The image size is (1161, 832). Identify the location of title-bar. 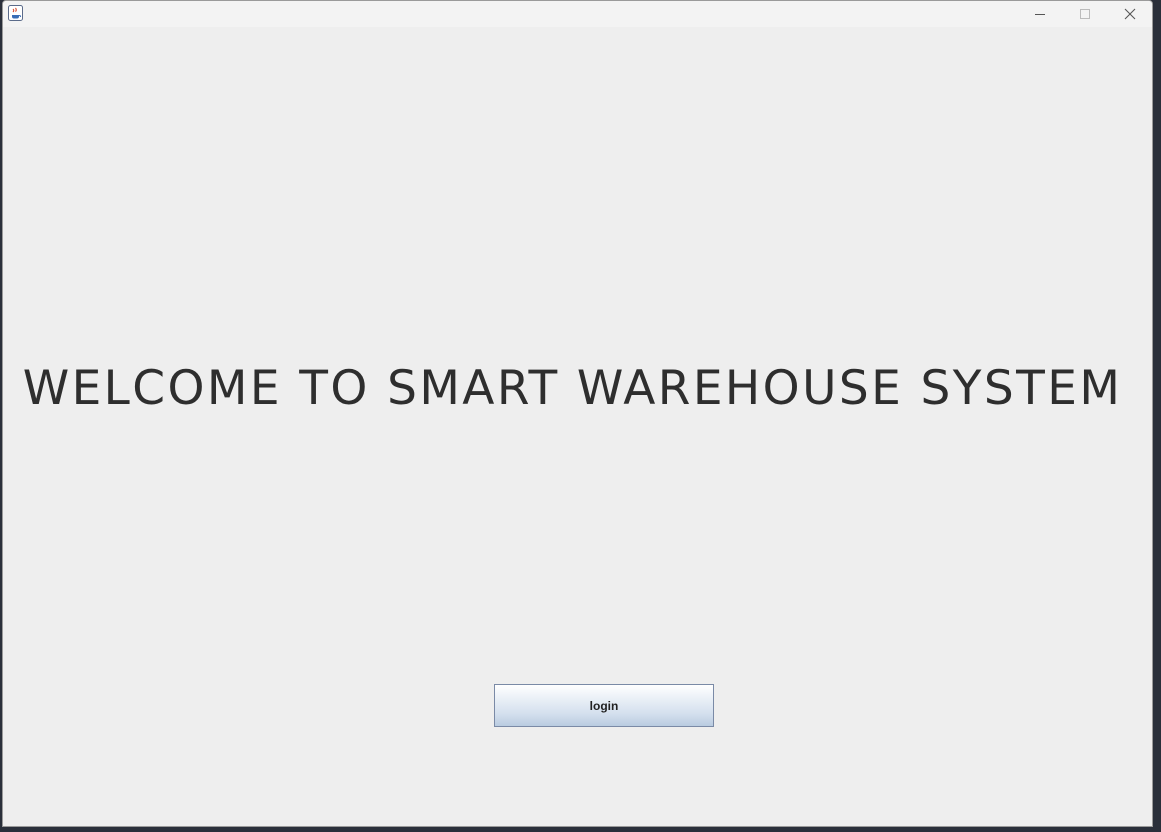
(577, 14).